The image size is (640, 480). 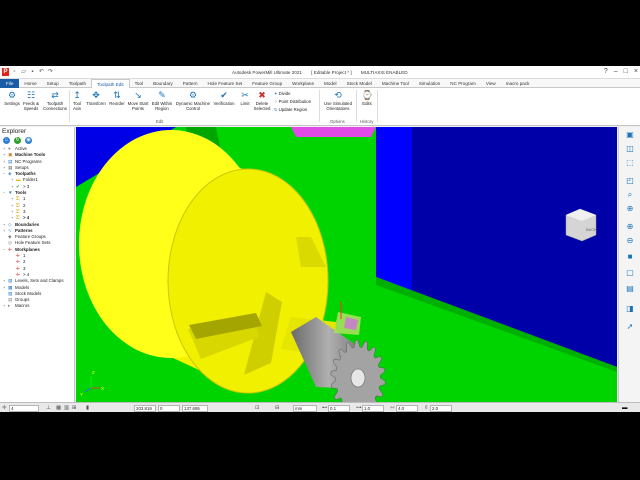 What do you see at coordinates (591, 229) in the screenshot?
I see `viewcube-label: BACK` at bounding box center [591, 229].